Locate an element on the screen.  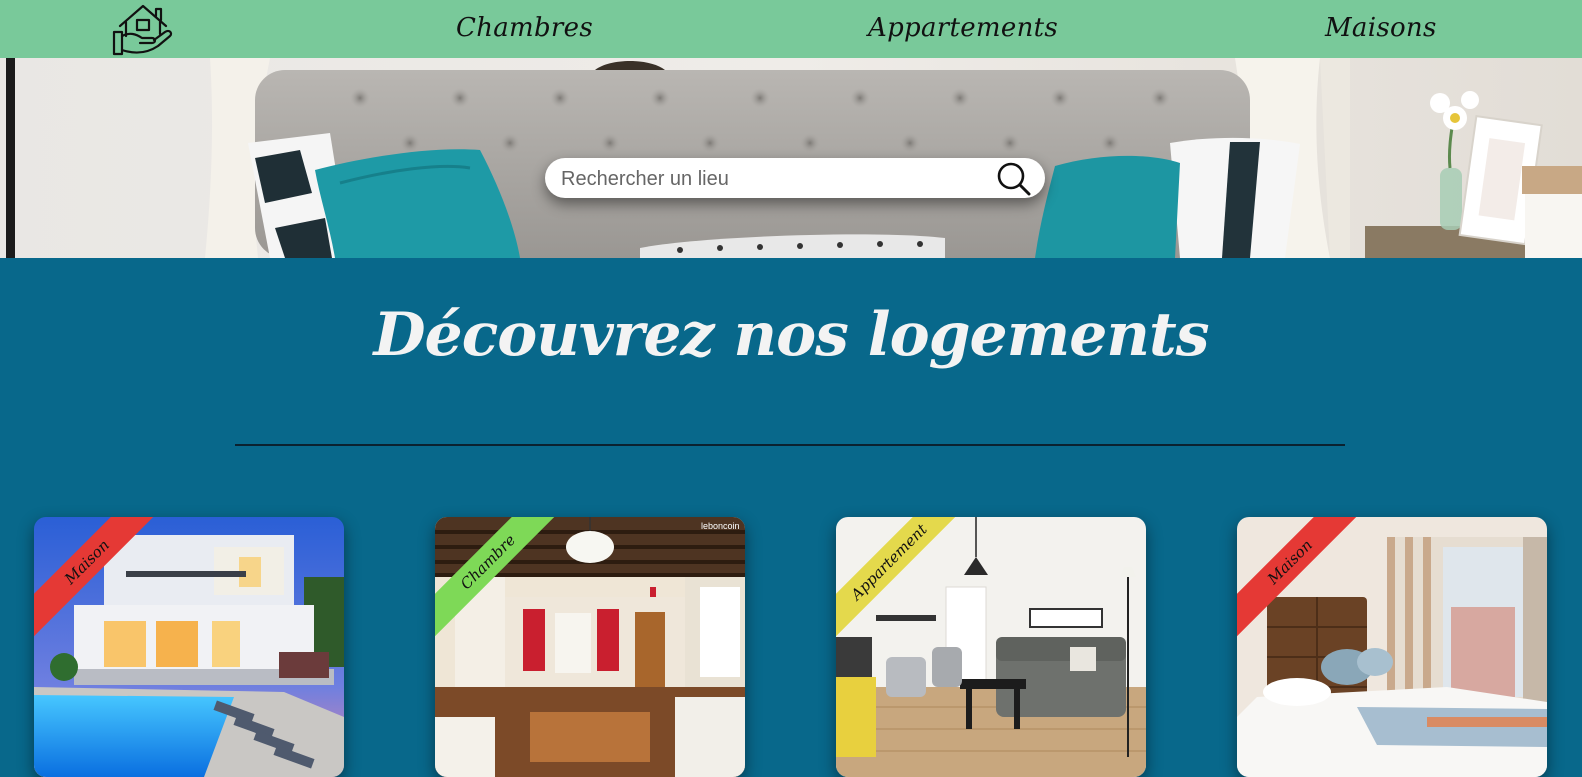
search-input is located at coordinates (771, 179).